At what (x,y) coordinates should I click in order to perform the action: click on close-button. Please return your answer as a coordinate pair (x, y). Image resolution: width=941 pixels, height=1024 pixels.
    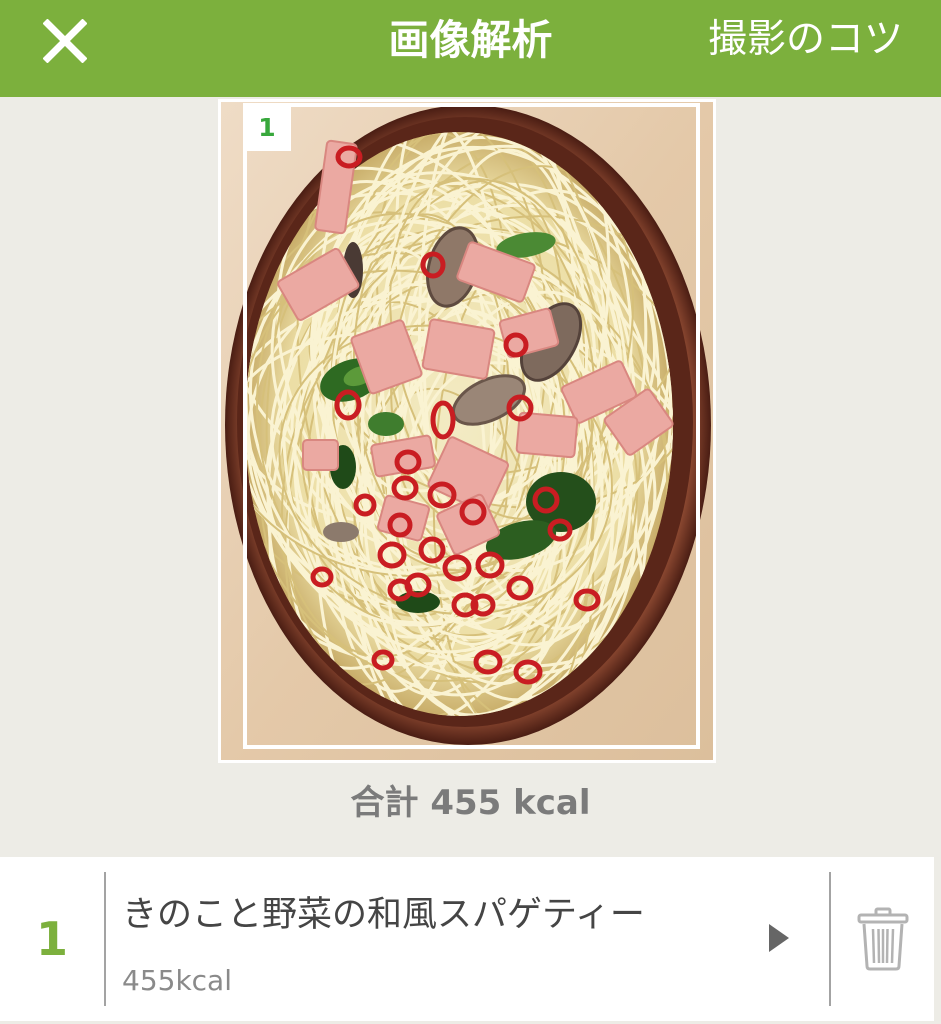
    Looking at the image, I should click on (65, 41).